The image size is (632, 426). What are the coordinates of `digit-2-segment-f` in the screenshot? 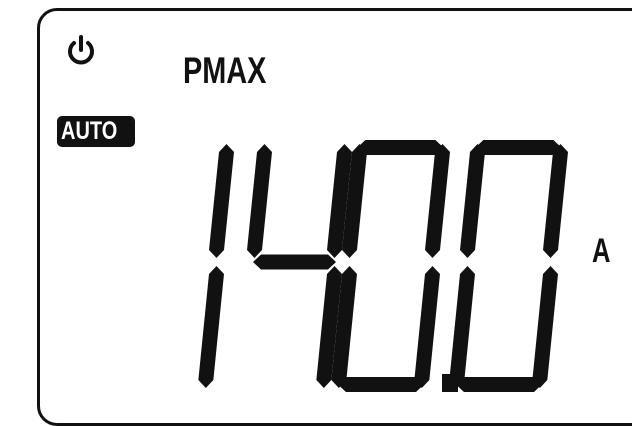 It's located at (259, 201).